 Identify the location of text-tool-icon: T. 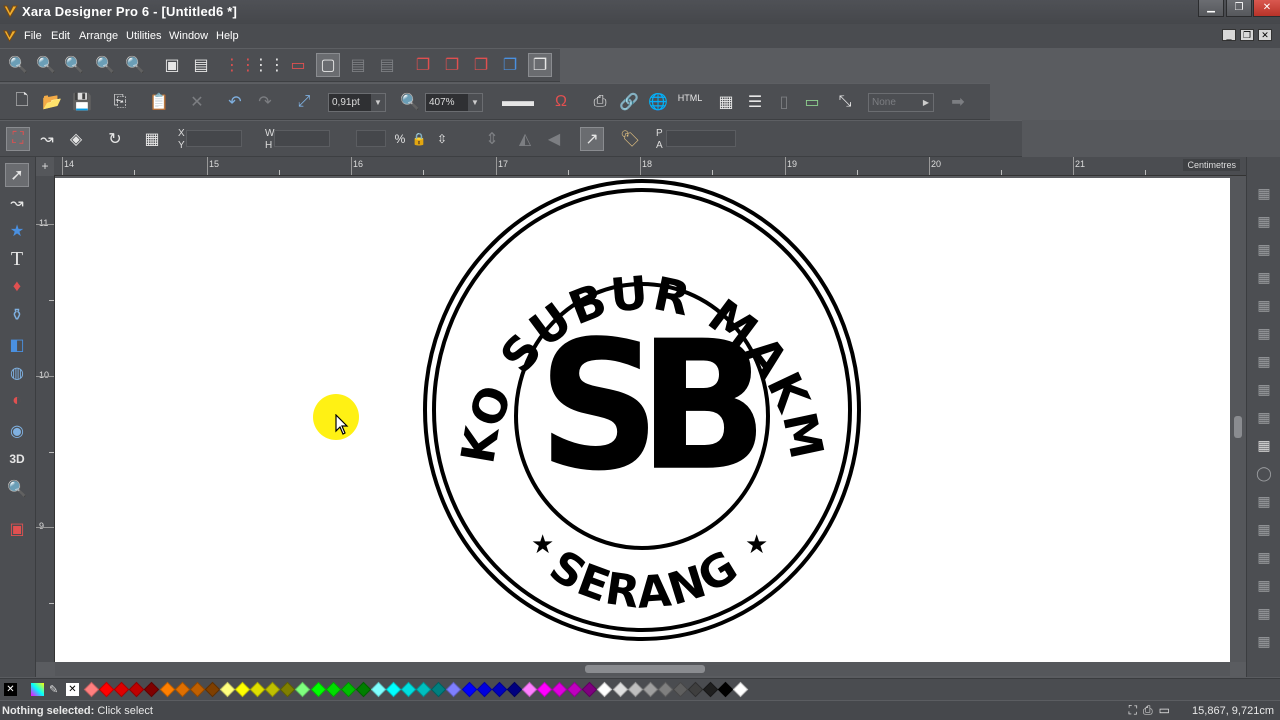
(17, 259).